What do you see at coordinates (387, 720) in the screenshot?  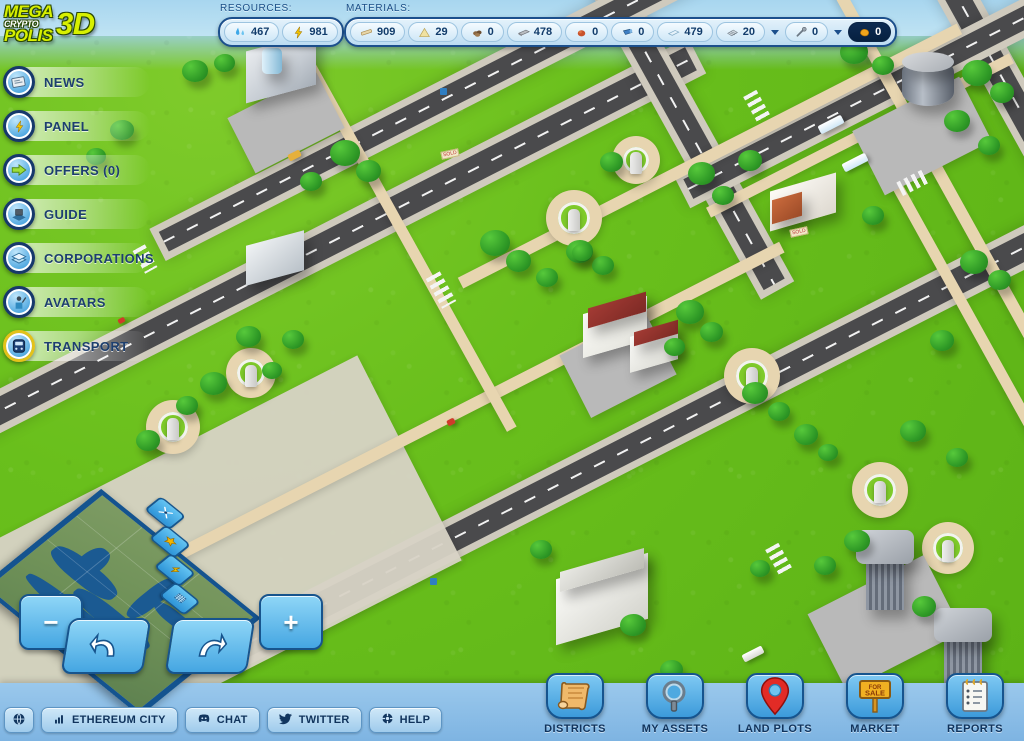 I see `help-icon` at bounding box center [387, 720].